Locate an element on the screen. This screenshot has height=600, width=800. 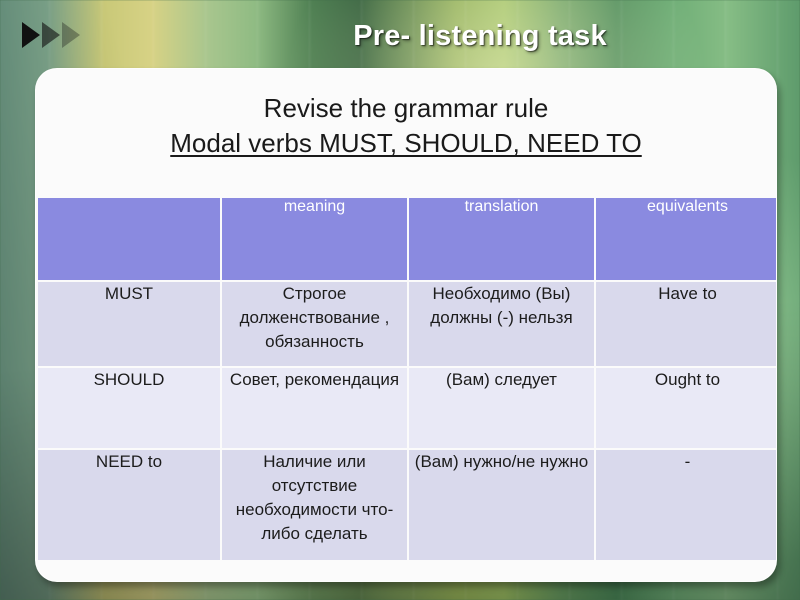
column-header-equivalents: equivalents is located at coordinates (686, 239).